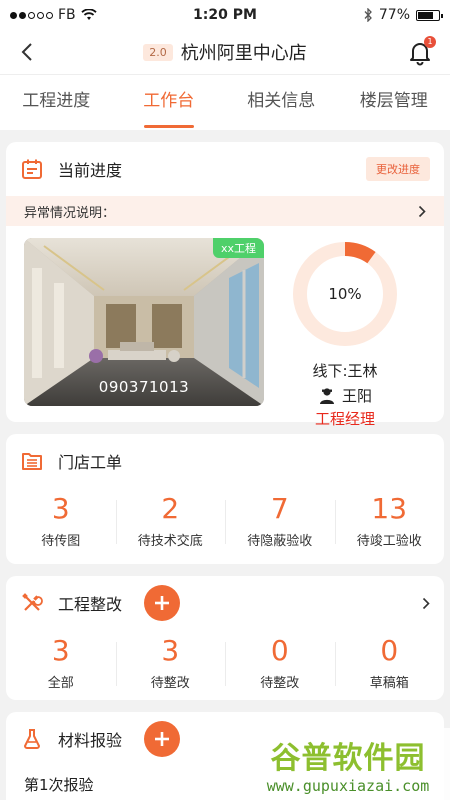  What do you see at coordinates (56, 102) in the screenshot?
I see `tab-project-progress: 工程进度` at bounding box center [56, 102].